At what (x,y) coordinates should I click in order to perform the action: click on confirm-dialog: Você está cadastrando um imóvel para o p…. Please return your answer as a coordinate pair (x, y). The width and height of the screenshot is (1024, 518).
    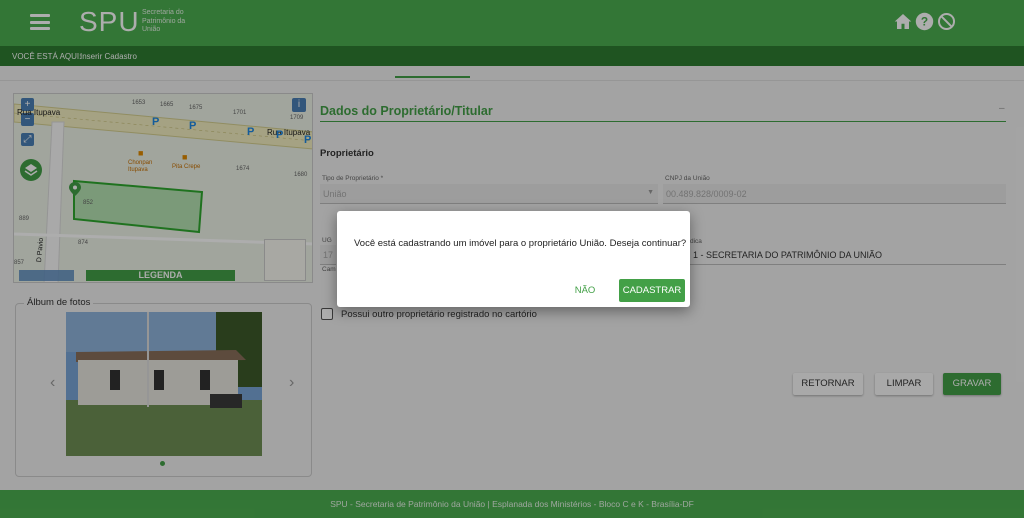
    Looking at the image, I should click on (513, 259).